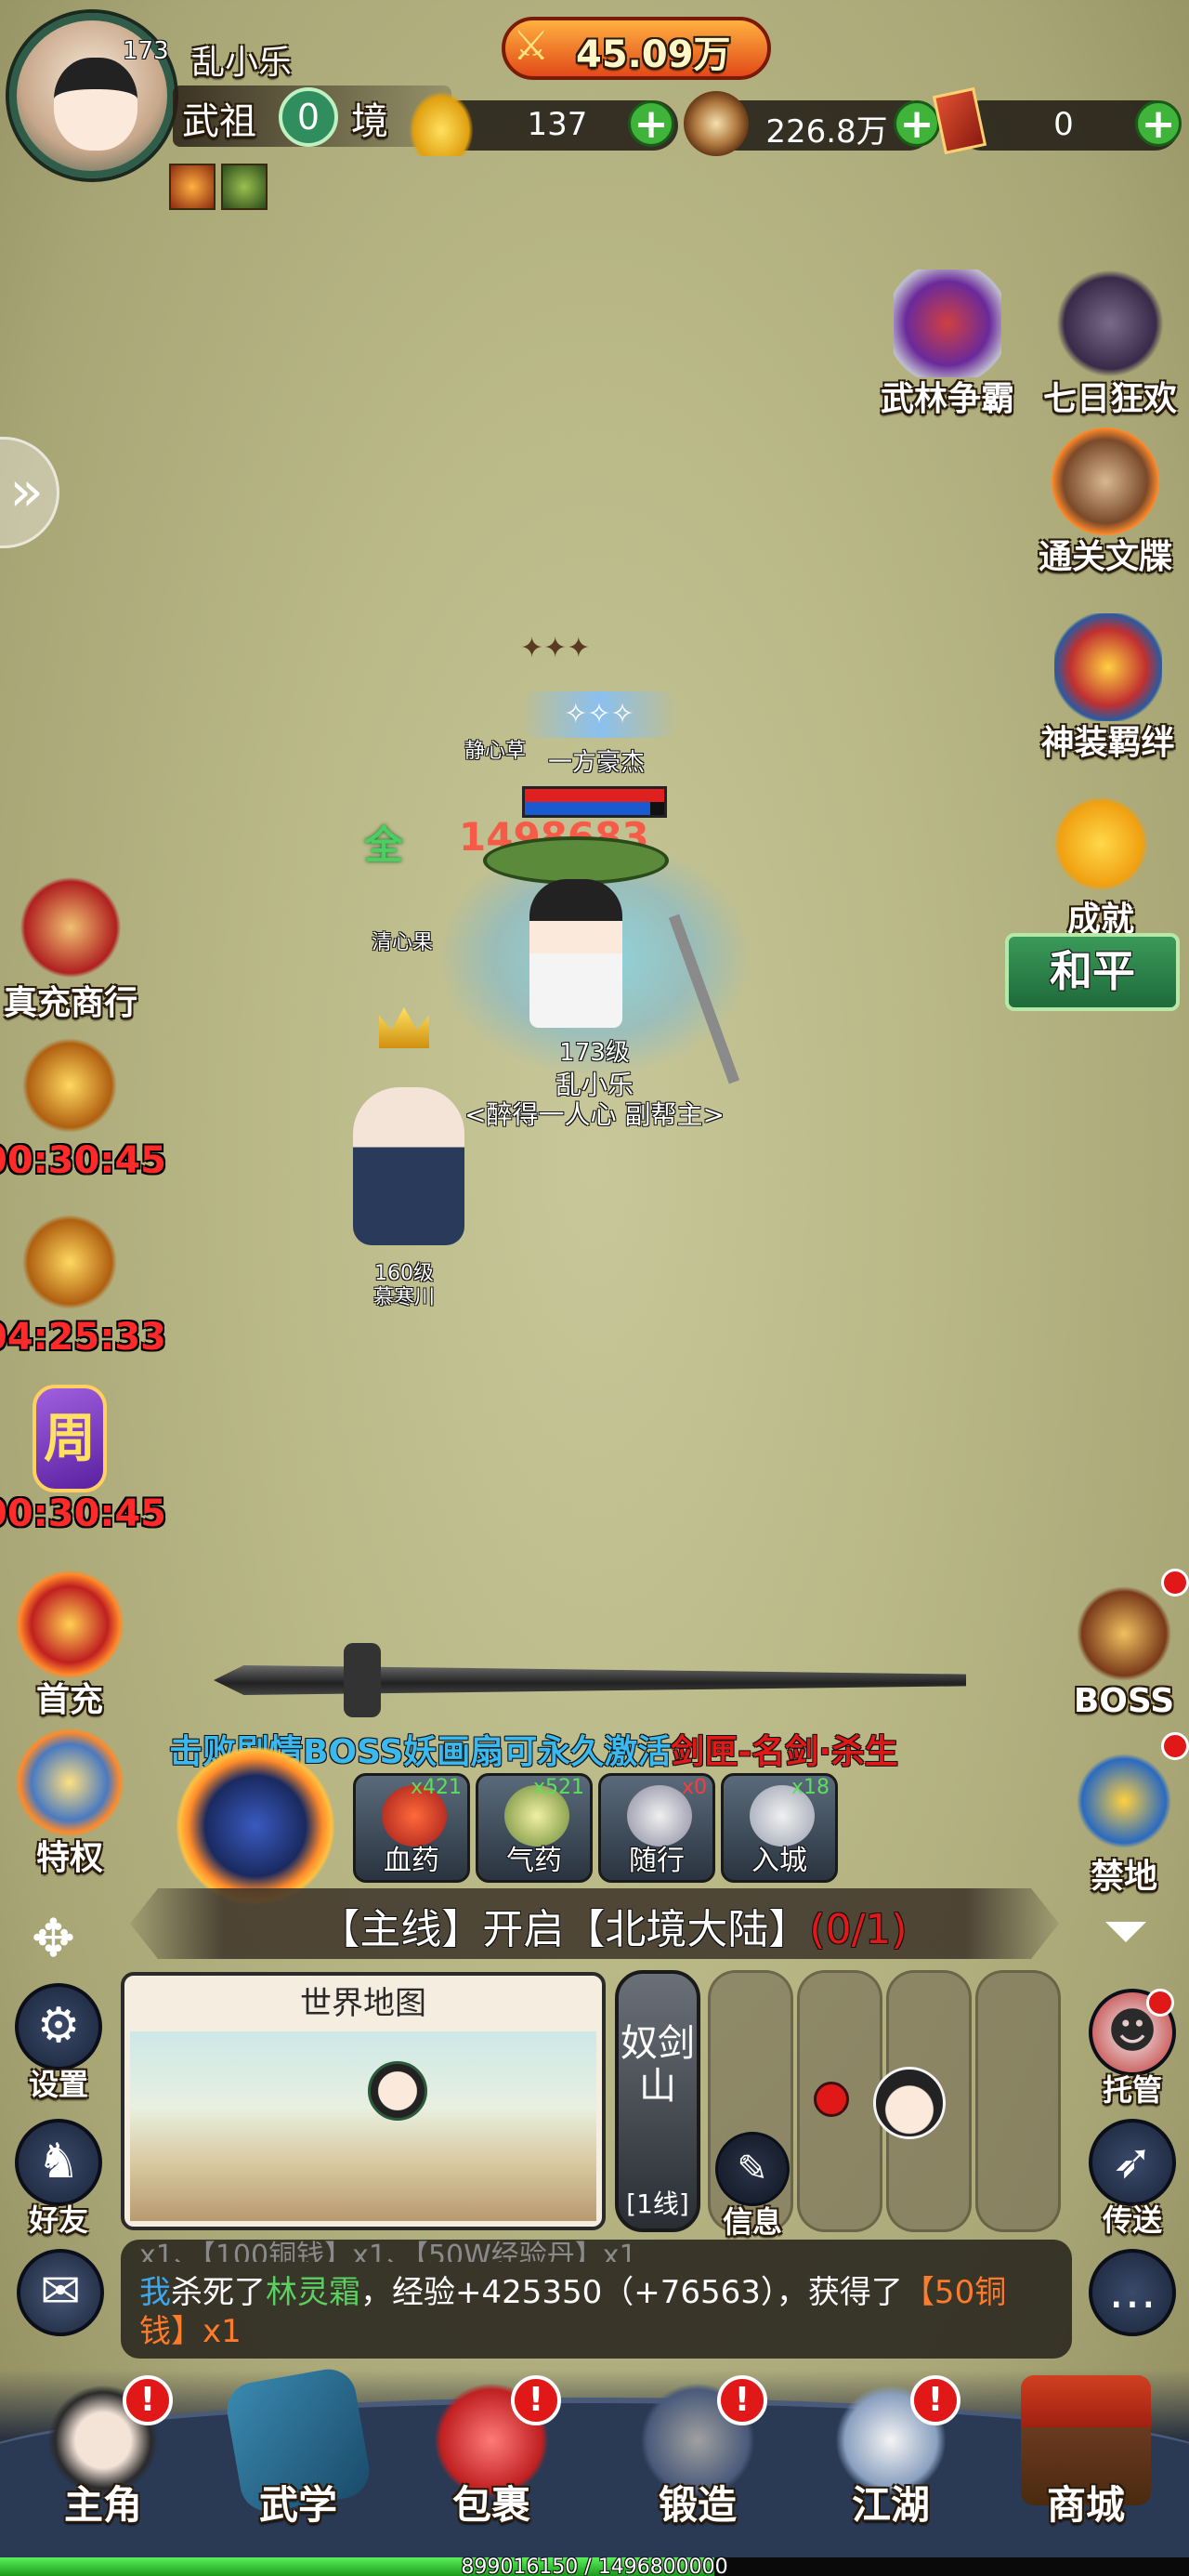  I want to click on mail-button: ✉, so click(60, 2292).